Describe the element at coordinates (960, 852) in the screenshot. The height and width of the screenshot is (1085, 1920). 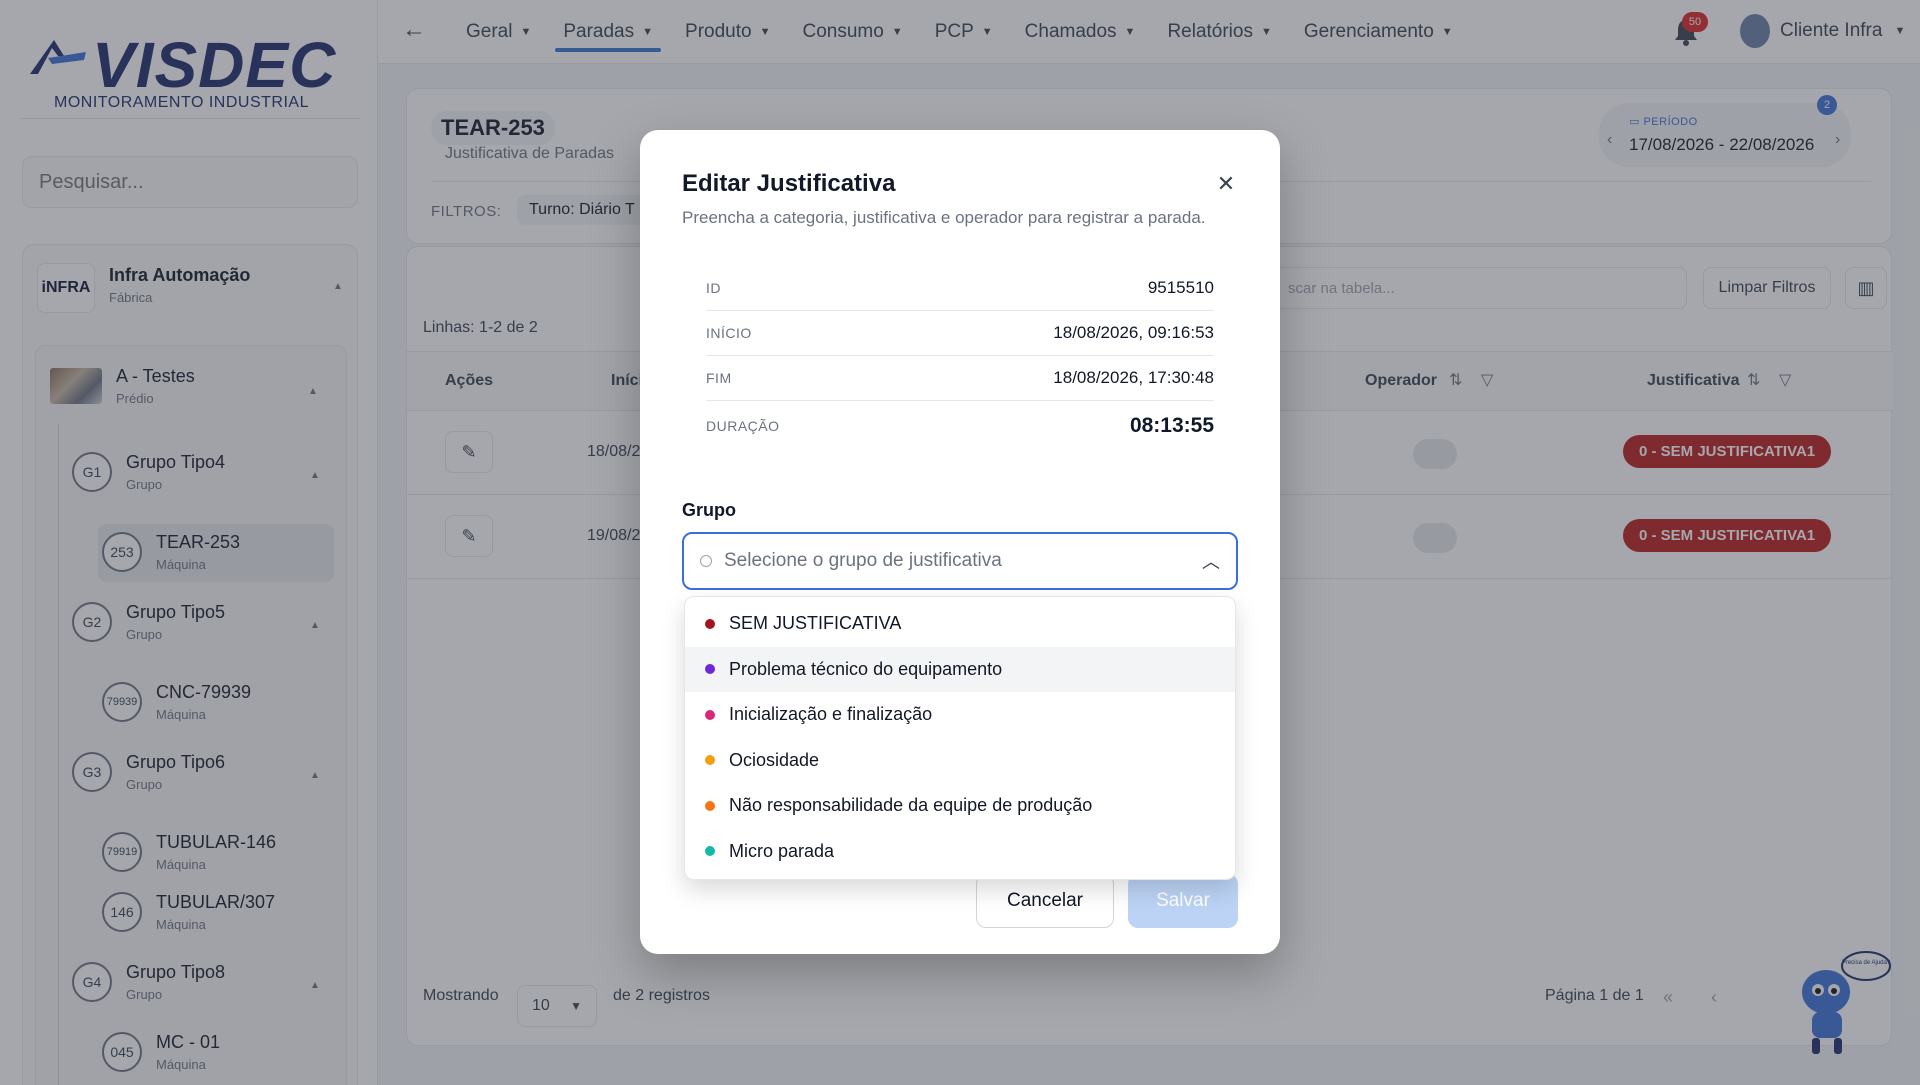
I see `group-option: Micro parada` at that location.